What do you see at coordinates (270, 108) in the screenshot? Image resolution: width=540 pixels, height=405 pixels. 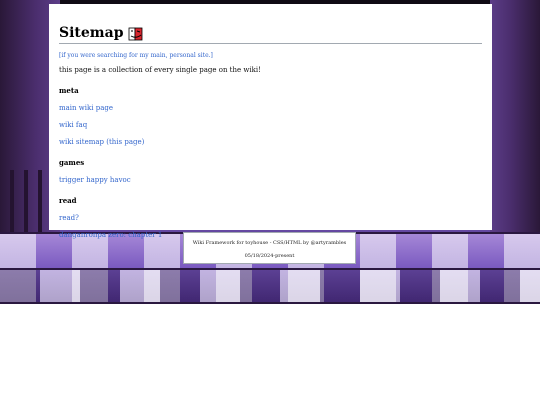 I see `link-main-wiki-page: main wiki page` at bounding box center [270, 108].